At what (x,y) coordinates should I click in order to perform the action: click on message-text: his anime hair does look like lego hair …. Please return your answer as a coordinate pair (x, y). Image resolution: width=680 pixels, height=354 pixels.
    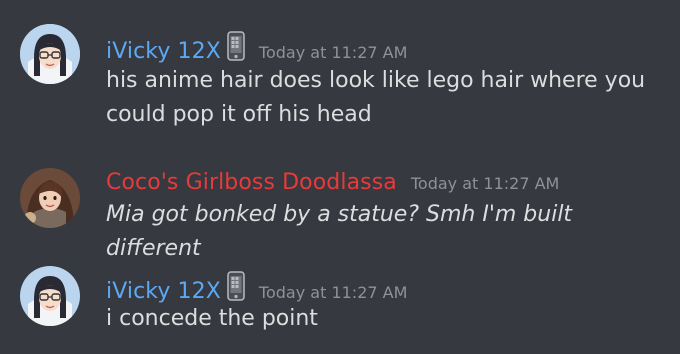
    Looking at the image, I should click on (376, 97).